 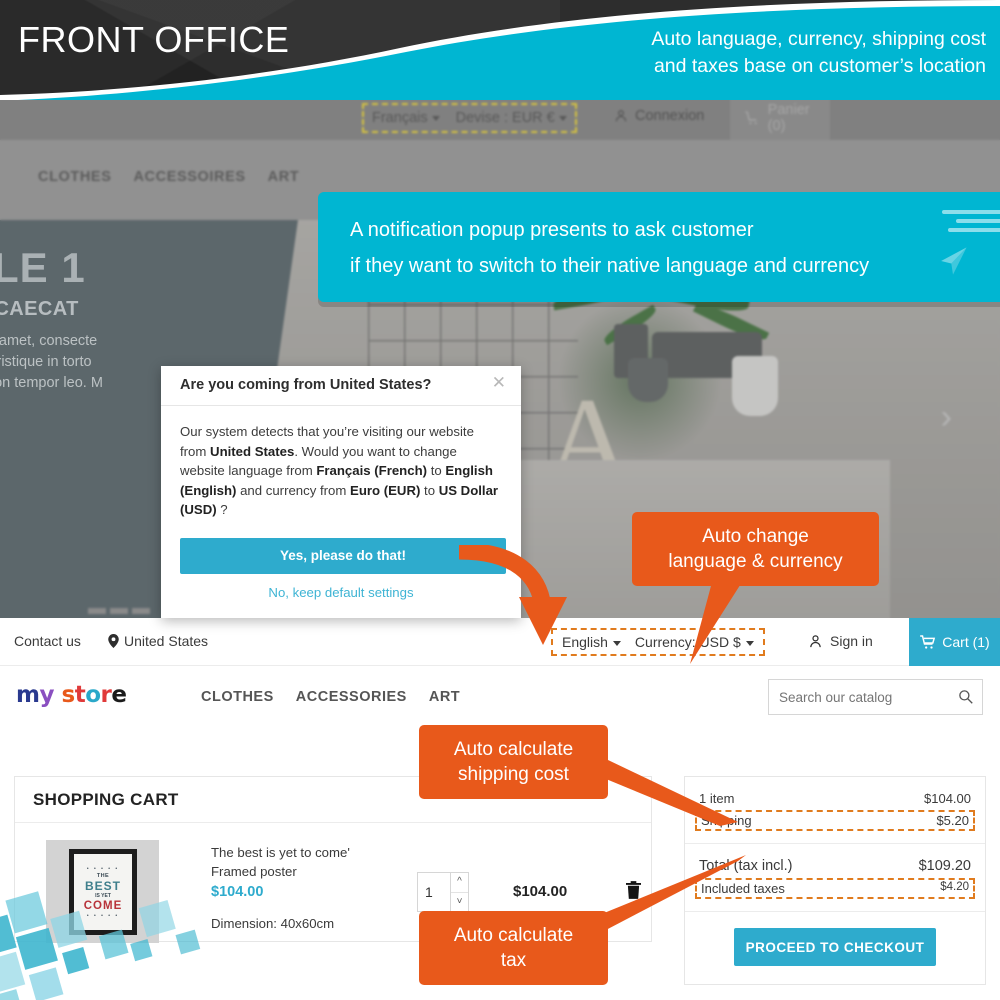 I want to click on framed-poster-image: • • • • • THE BEST IS YET COME • • • • •, so click(x=103, y=892).